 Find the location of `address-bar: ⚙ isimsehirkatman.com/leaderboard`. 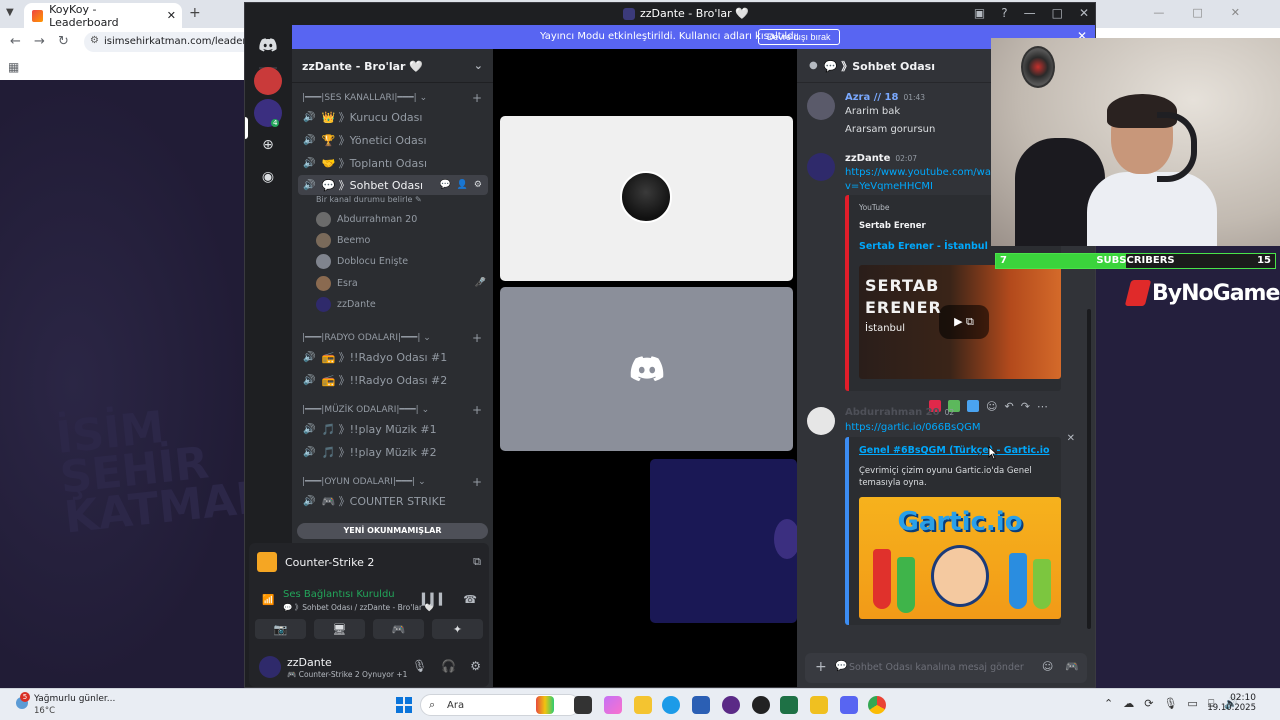

address-bar: ⚙ isimsehirkatman.com/leaderboard is located at coordinates (169, 42).